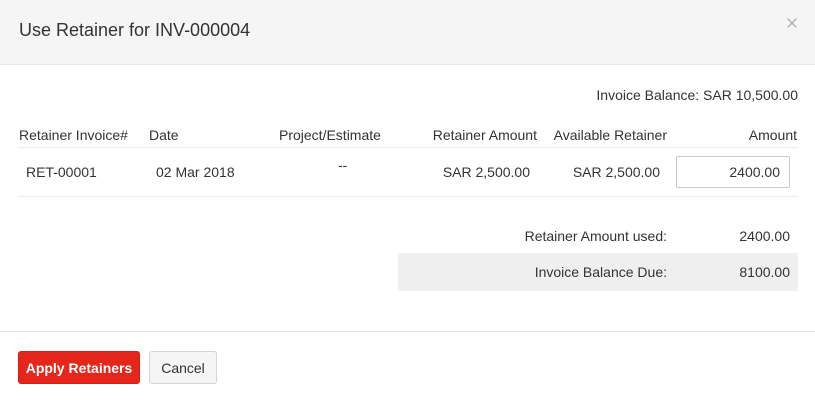  Describe the element at coordinates (697, 95) in the screenshot. I see `invoice-balance: Invoice Balance: SAR 10,500.00` at that location.